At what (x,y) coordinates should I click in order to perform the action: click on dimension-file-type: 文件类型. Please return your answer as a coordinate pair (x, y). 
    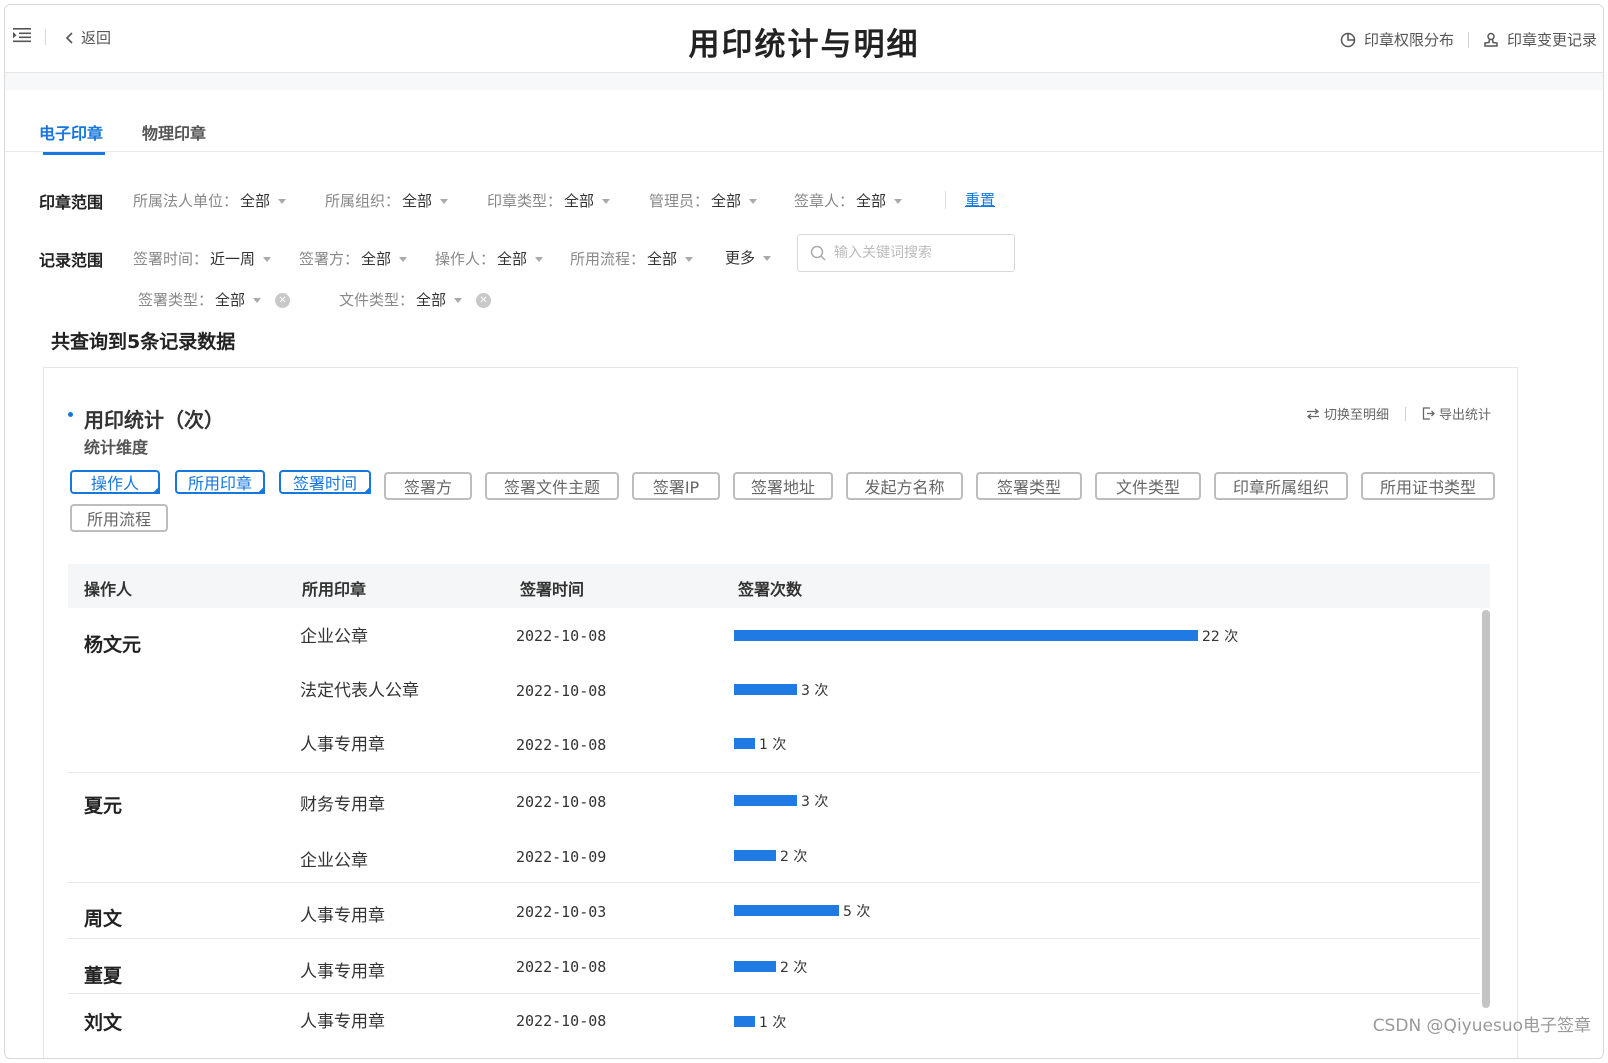
    Looking at the image, I should click on (1148, 486).